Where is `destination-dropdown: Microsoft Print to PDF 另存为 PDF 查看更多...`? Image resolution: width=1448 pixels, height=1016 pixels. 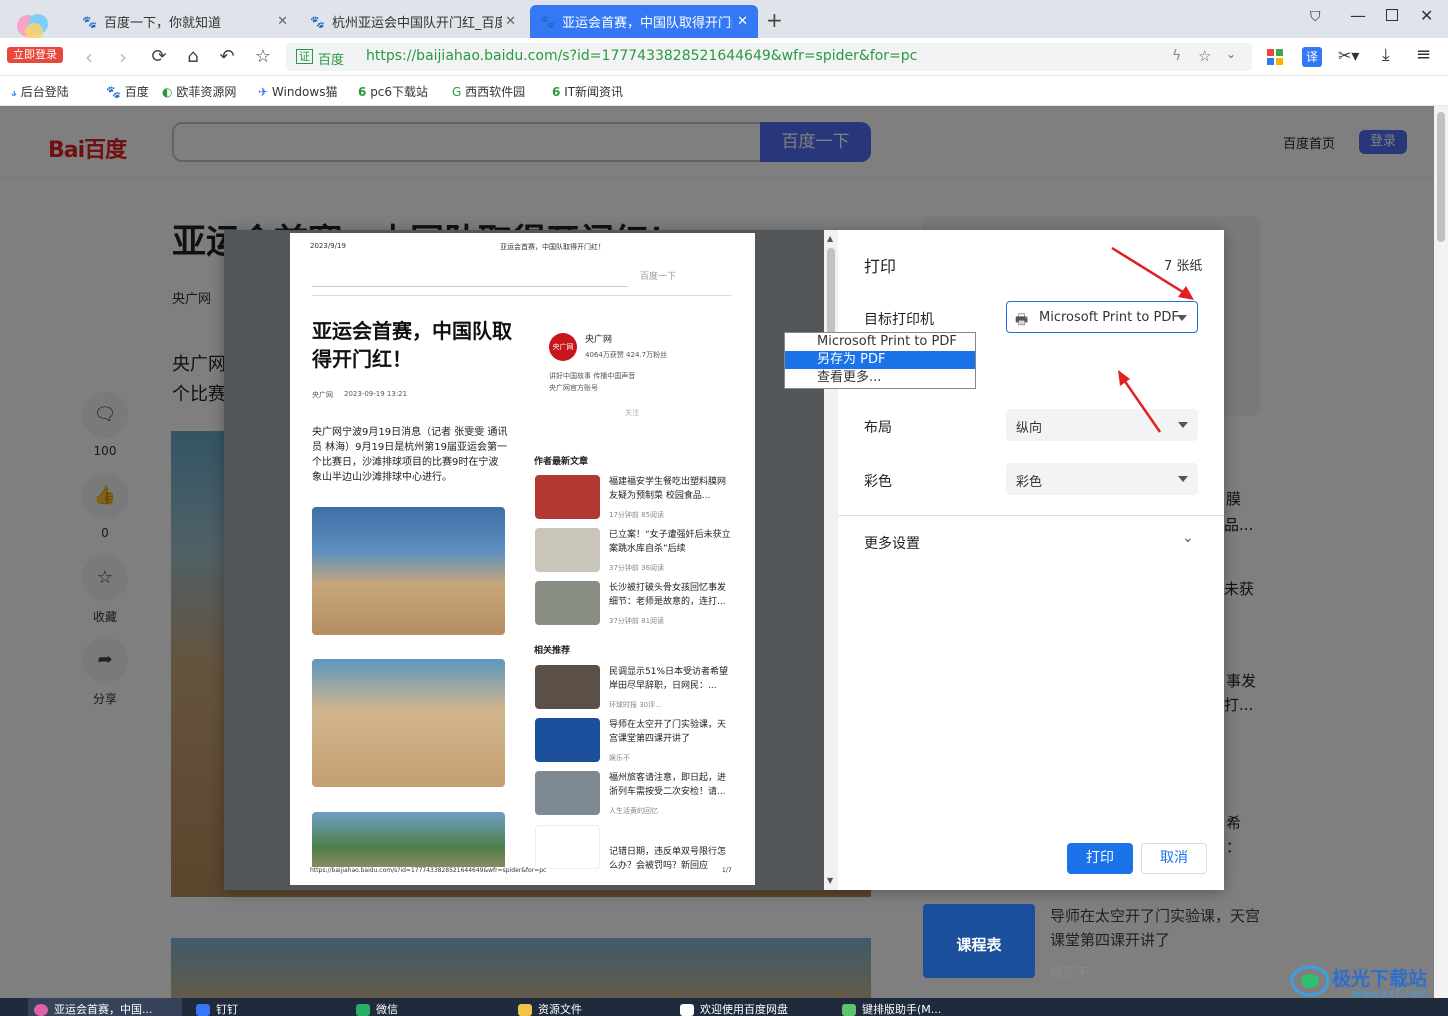
destination-dropdown: Microsoft Print to PDF 另存为 PDF 查看更多... is located at coordinates (880, 360).